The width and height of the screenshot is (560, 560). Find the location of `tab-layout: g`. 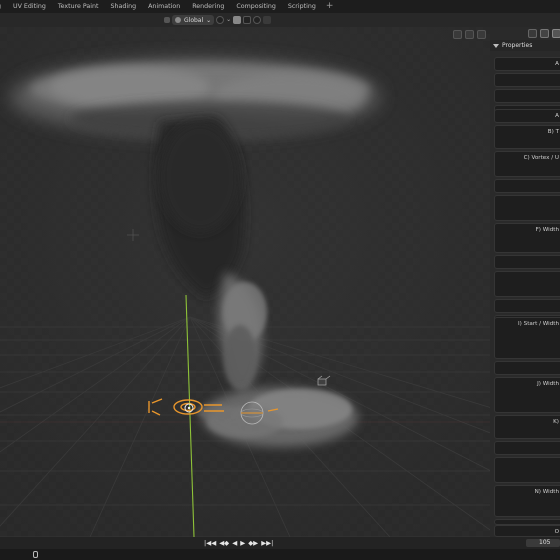

tab-layout: g is located at coordinates (3, 6).